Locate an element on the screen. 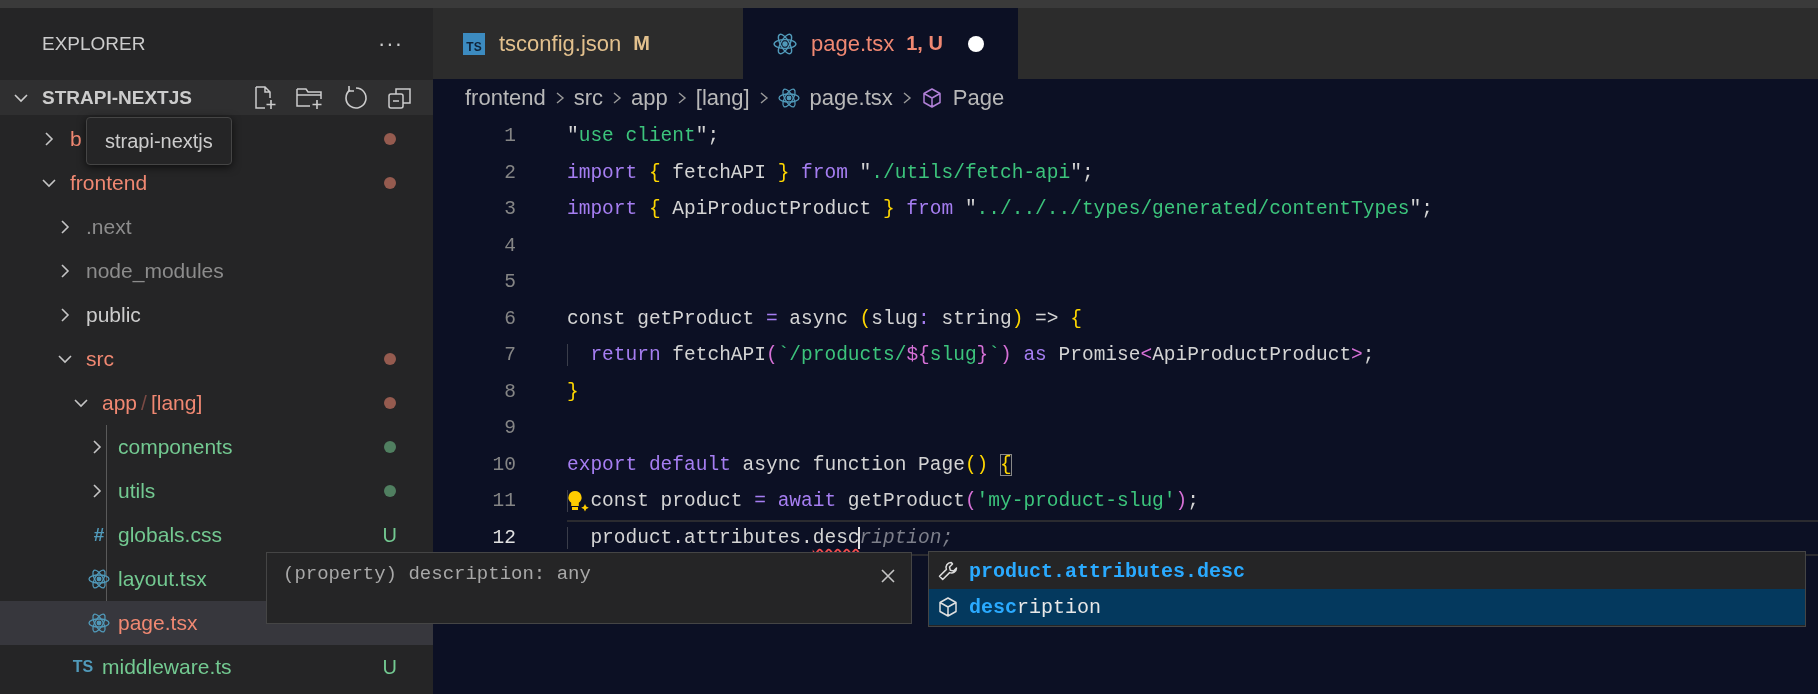 The image size is (1818, 694). code-line: } is located at coordinates (573, 392).